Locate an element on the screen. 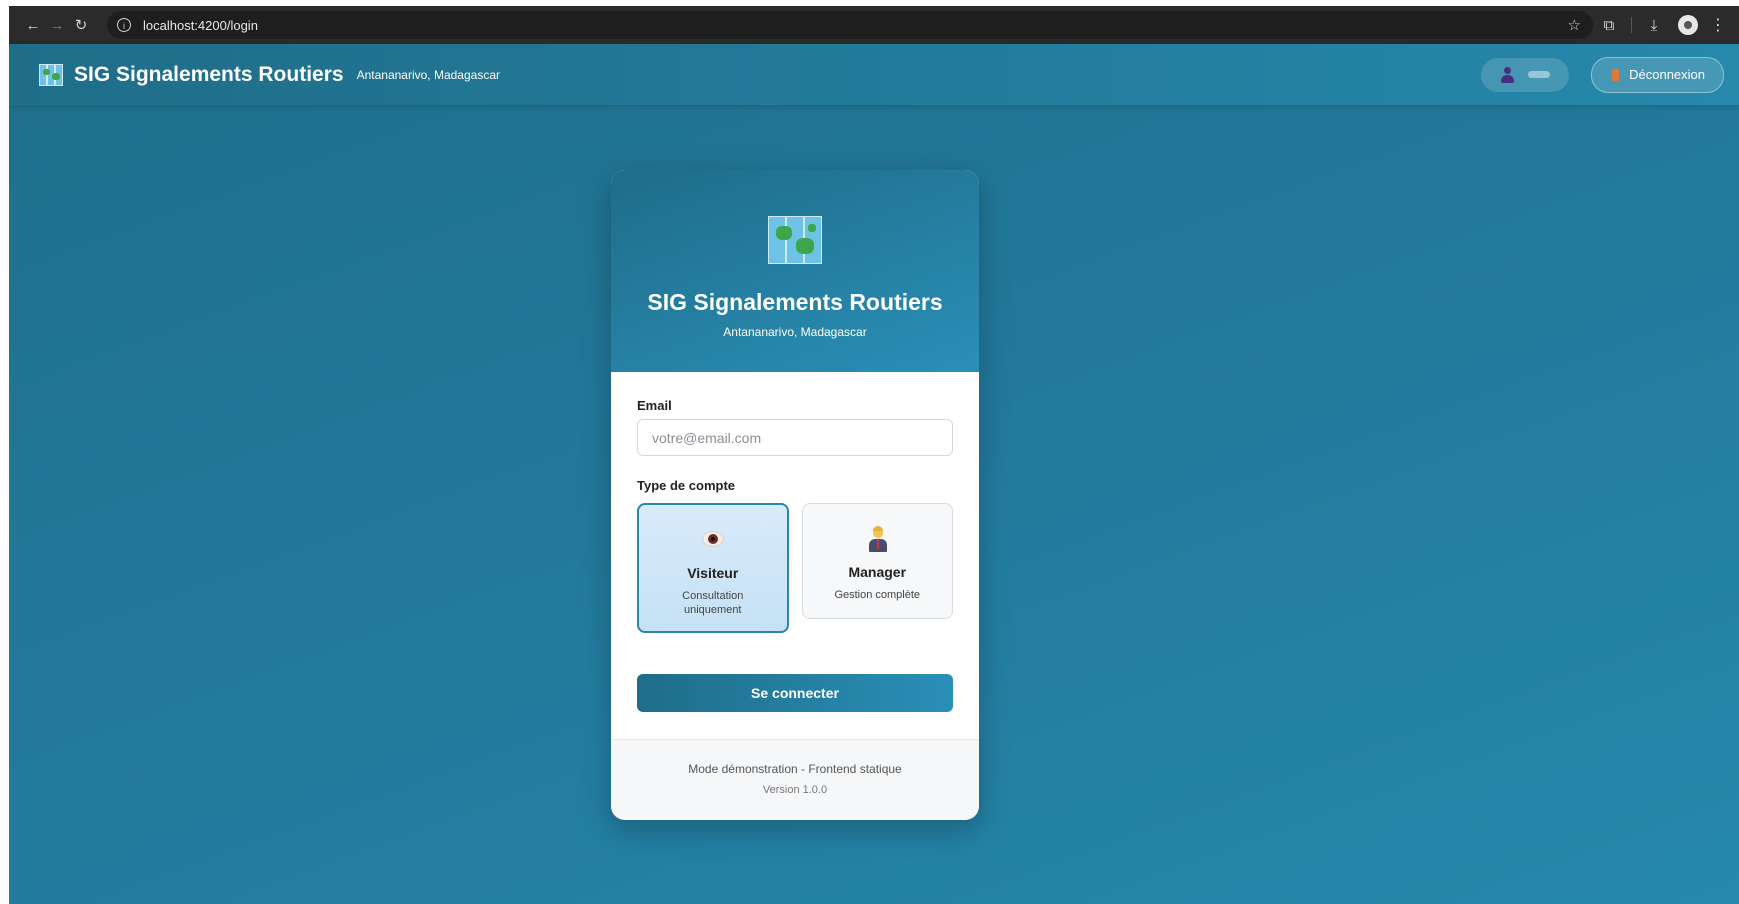 This screenshot has height=904, width=1739. account-type-description: Consultation uniquement is located at coordinates (713, 603).